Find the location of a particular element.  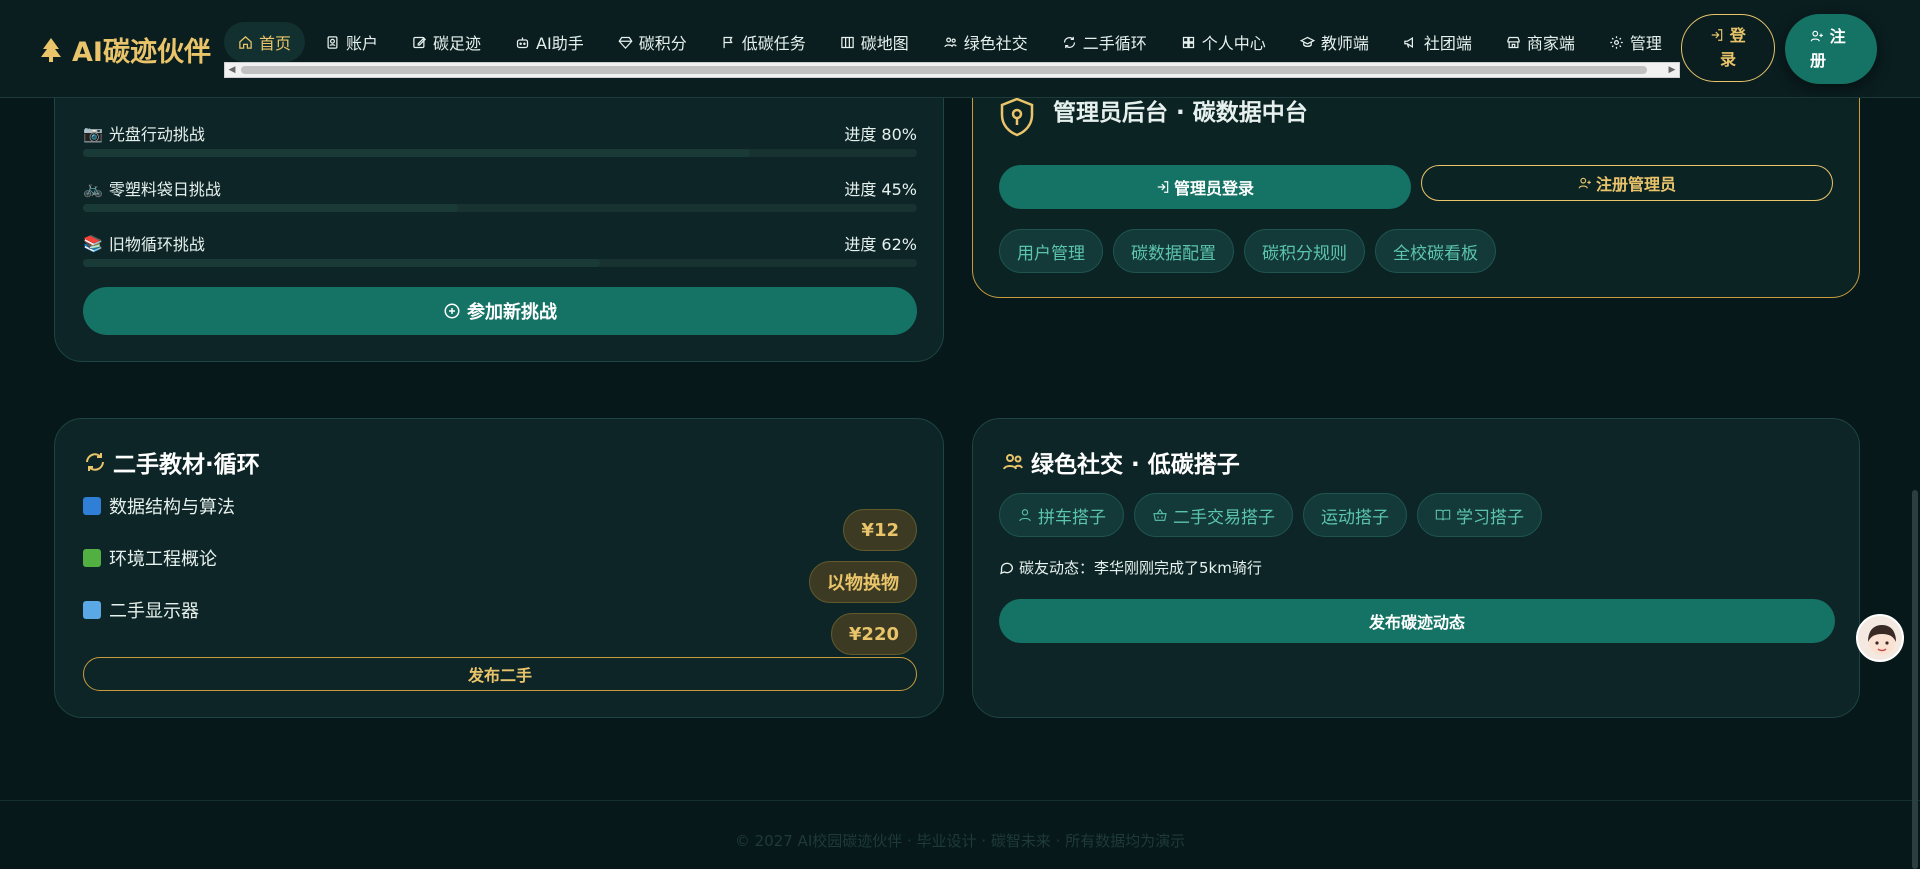

tag-label: 学习搭子 is located at coordinates (1490, 517).